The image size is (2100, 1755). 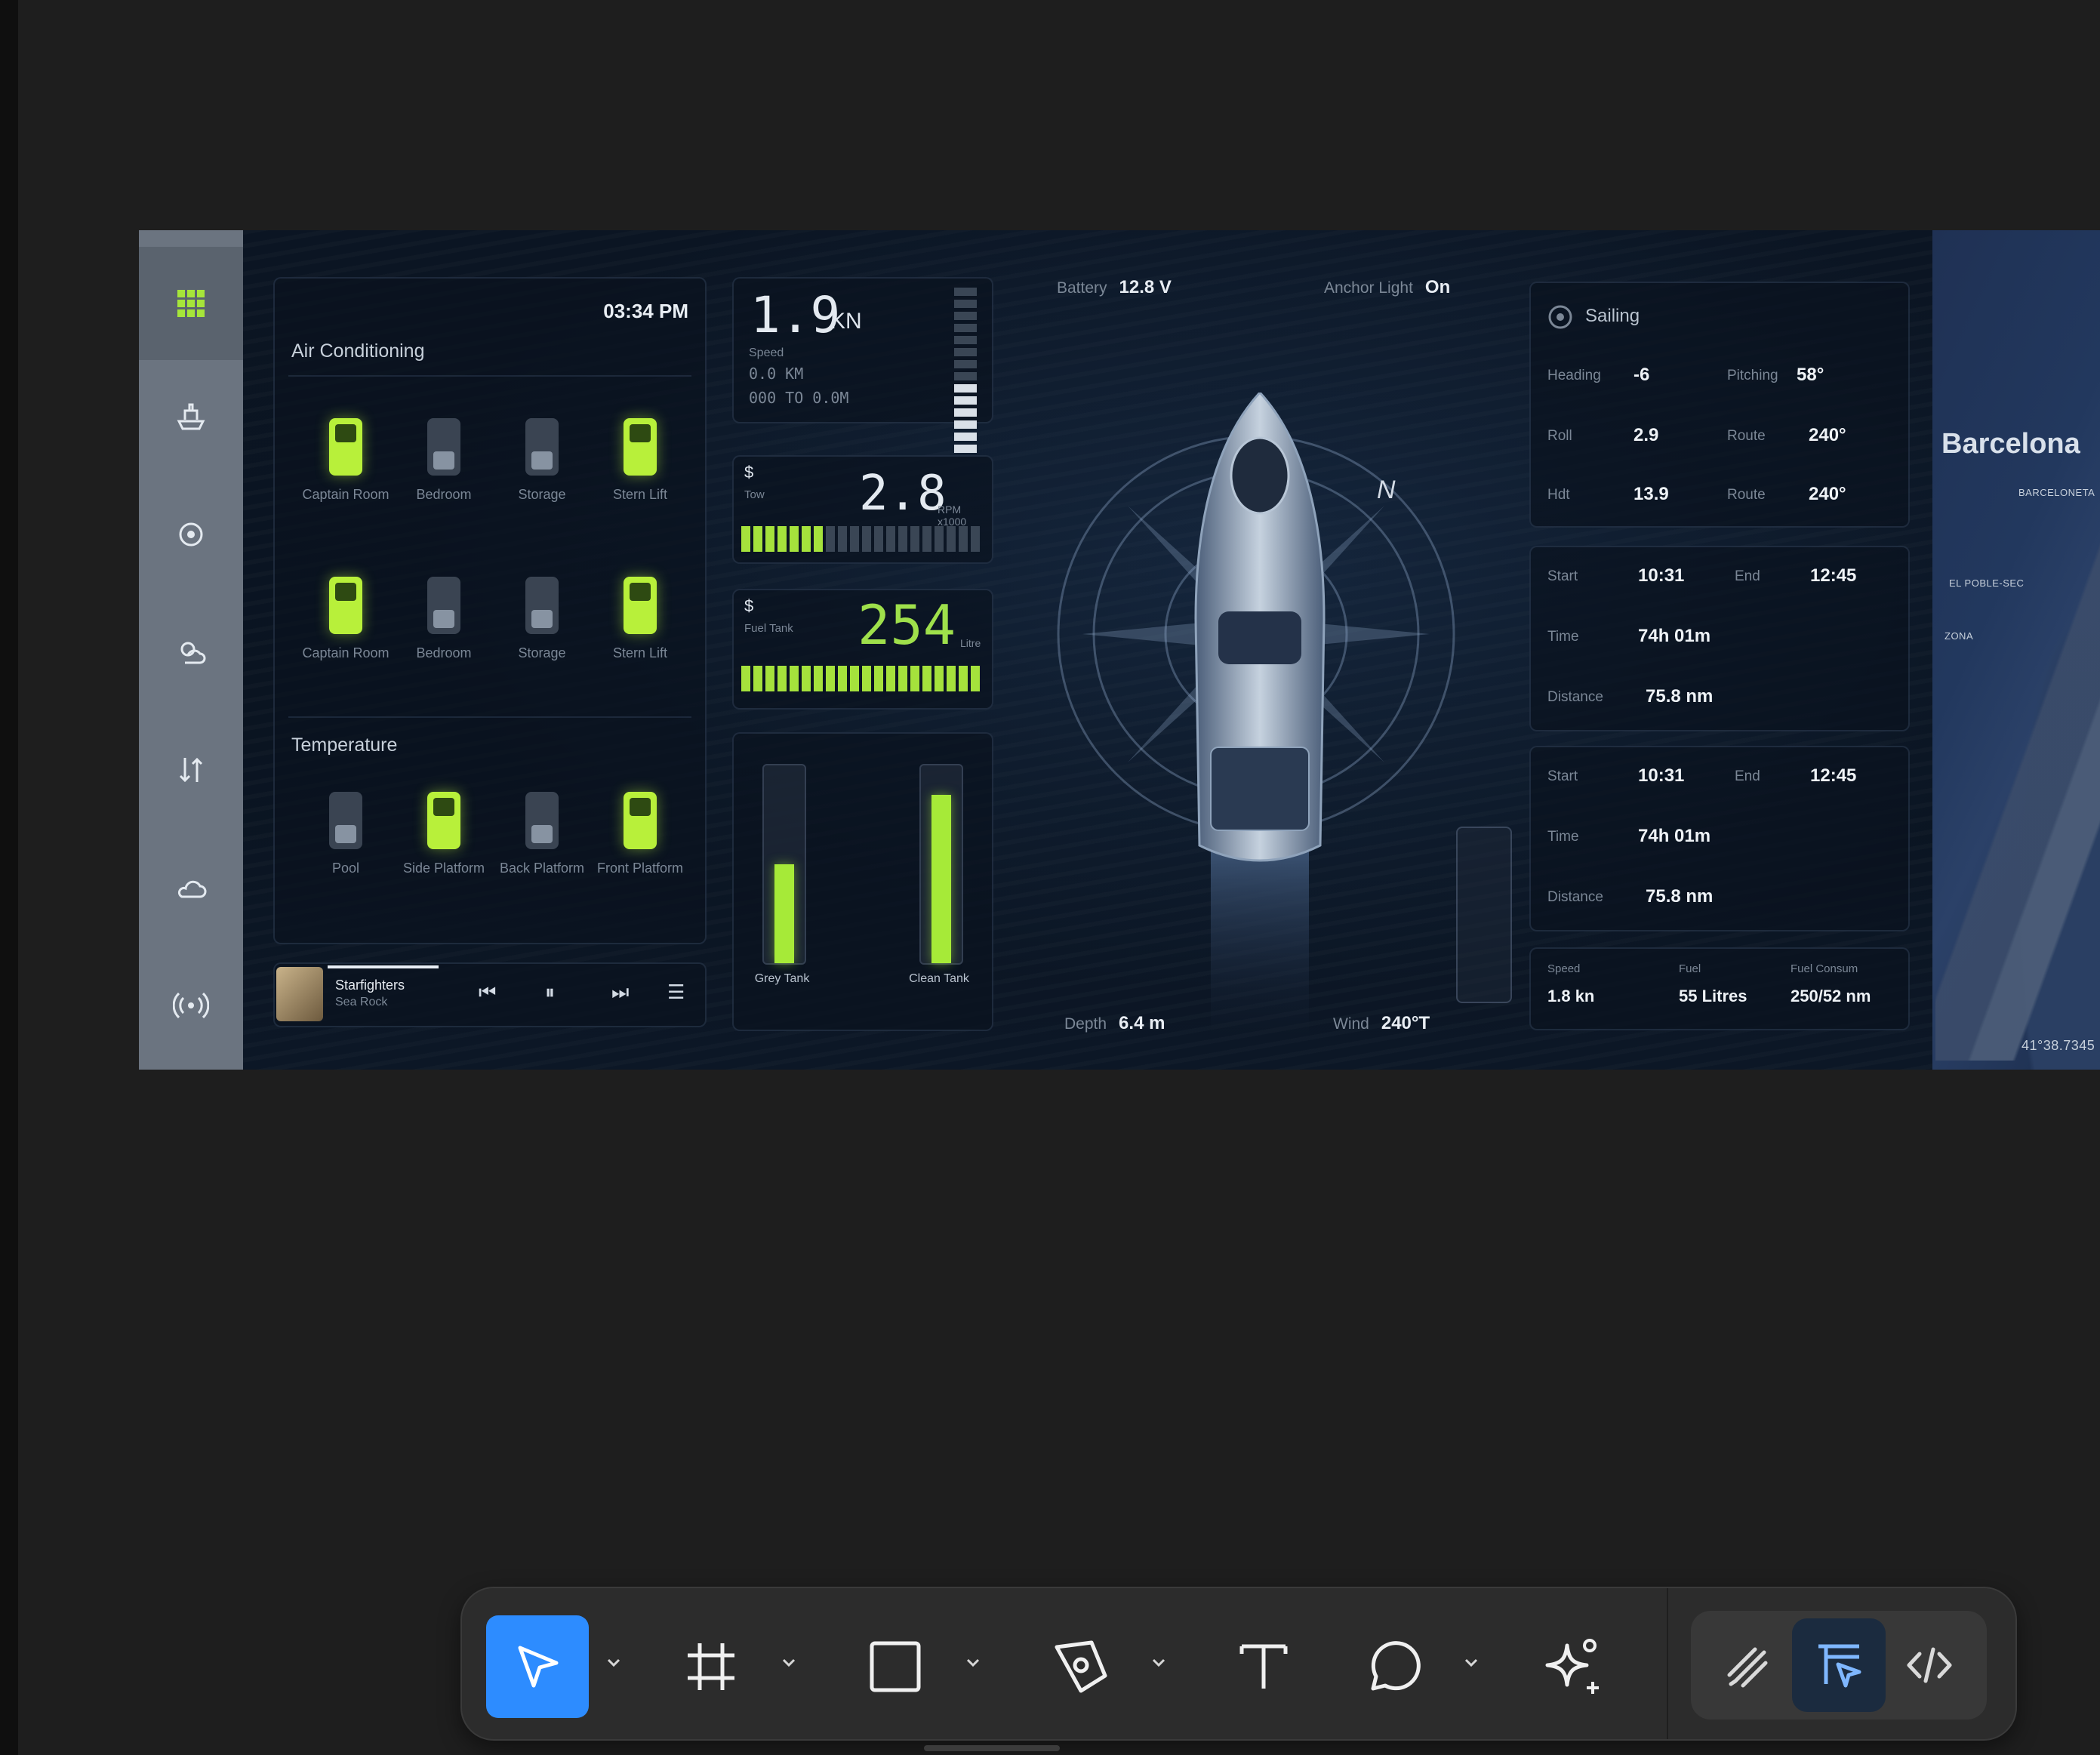 I want to click on temperature-zone-toggle: Pool, so click(x=345, y=834).